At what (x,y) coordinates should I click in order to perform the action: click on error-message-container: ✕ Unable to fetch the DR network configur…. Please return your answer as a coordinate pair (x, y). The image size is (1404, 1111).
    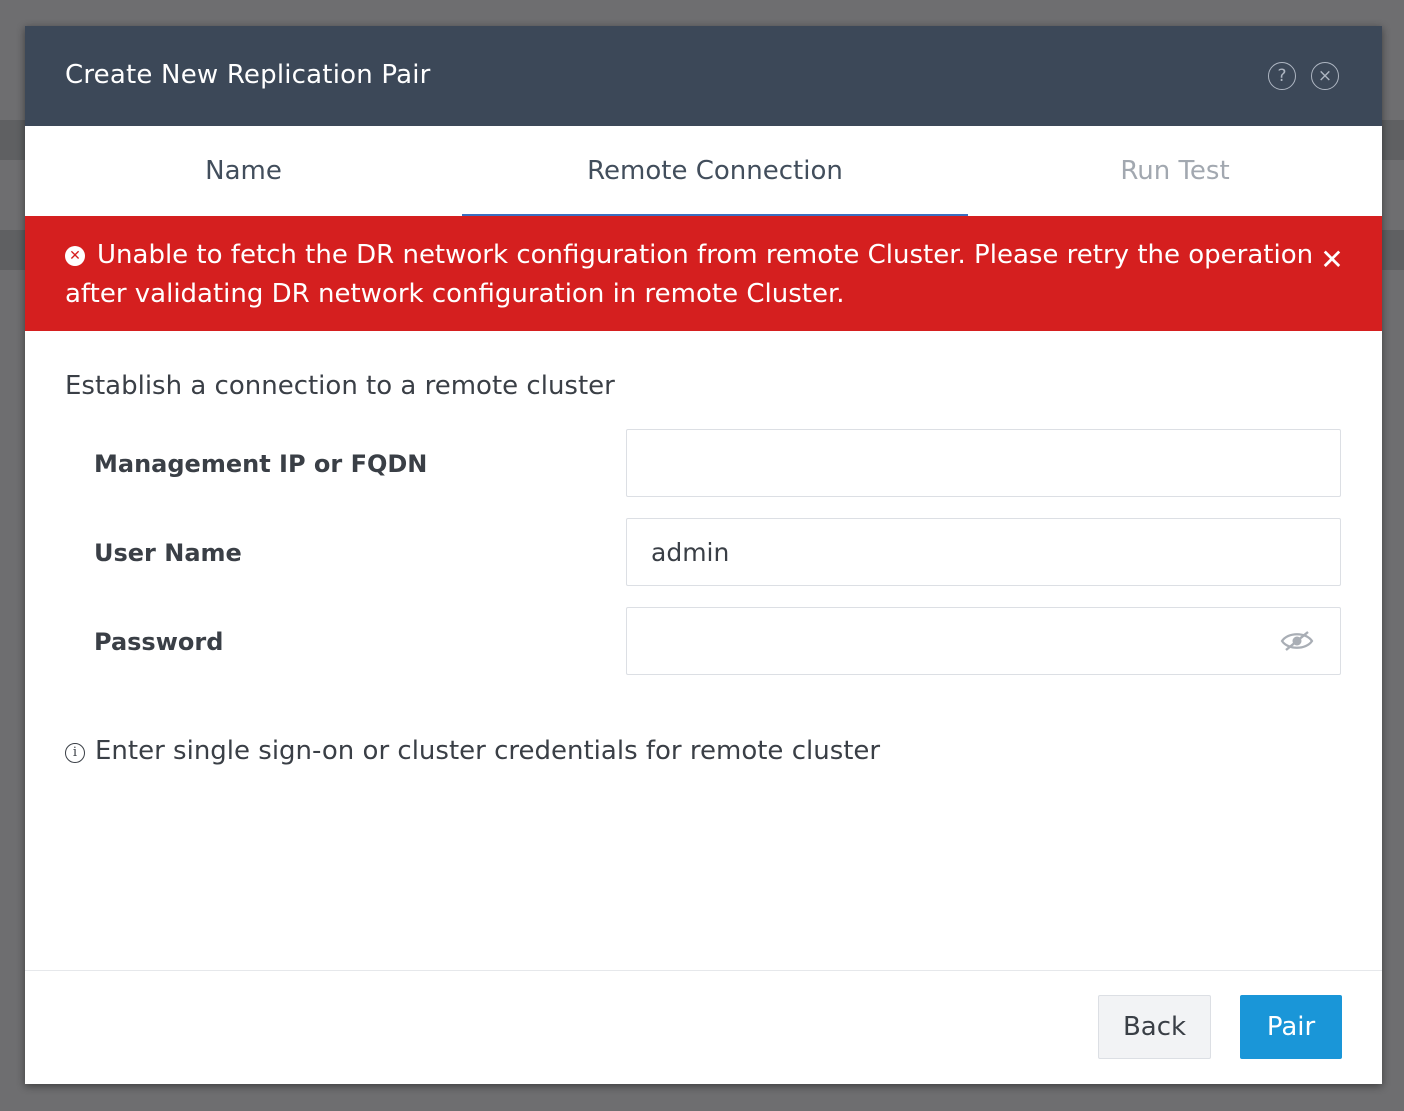
    Looking at the image, I should click on (705, 275).